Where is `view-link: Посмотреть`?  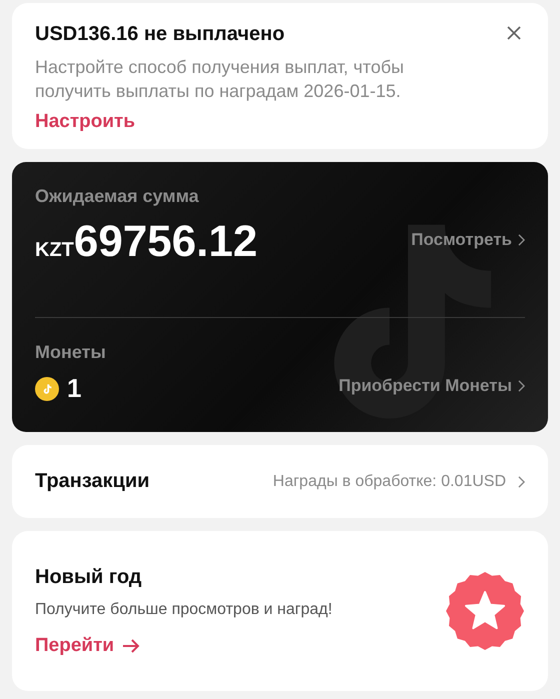
view-link: Посмотреть is located at coordinates (468, 240).